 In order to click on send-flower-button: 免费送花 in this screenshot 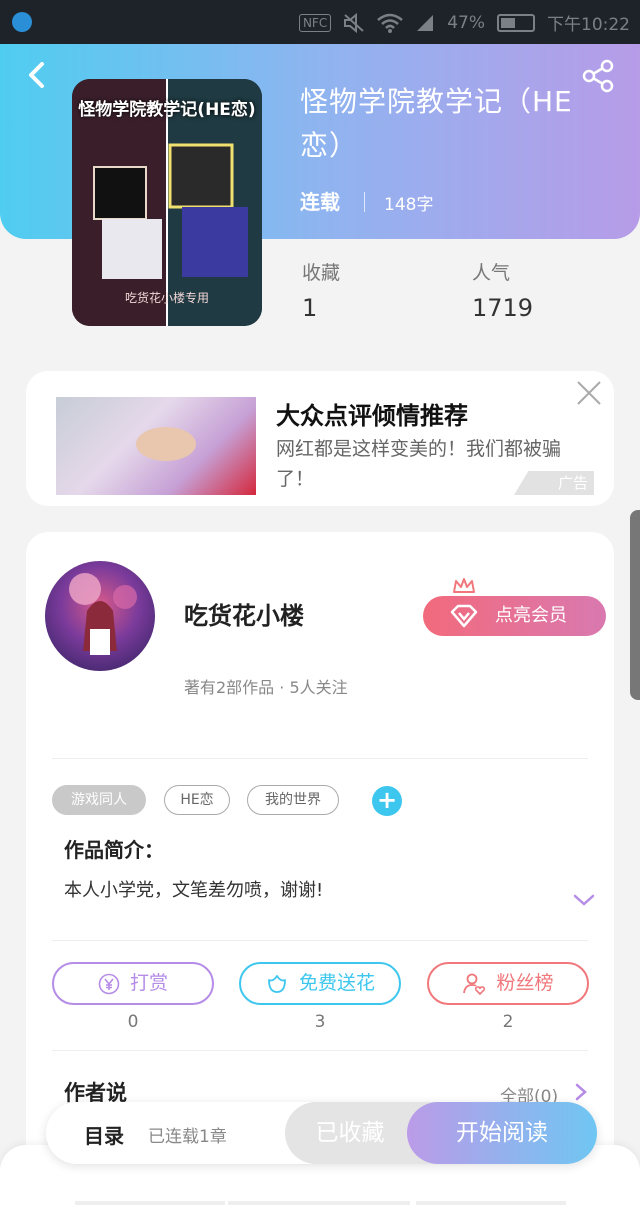, I will do `click(320, 983)`.